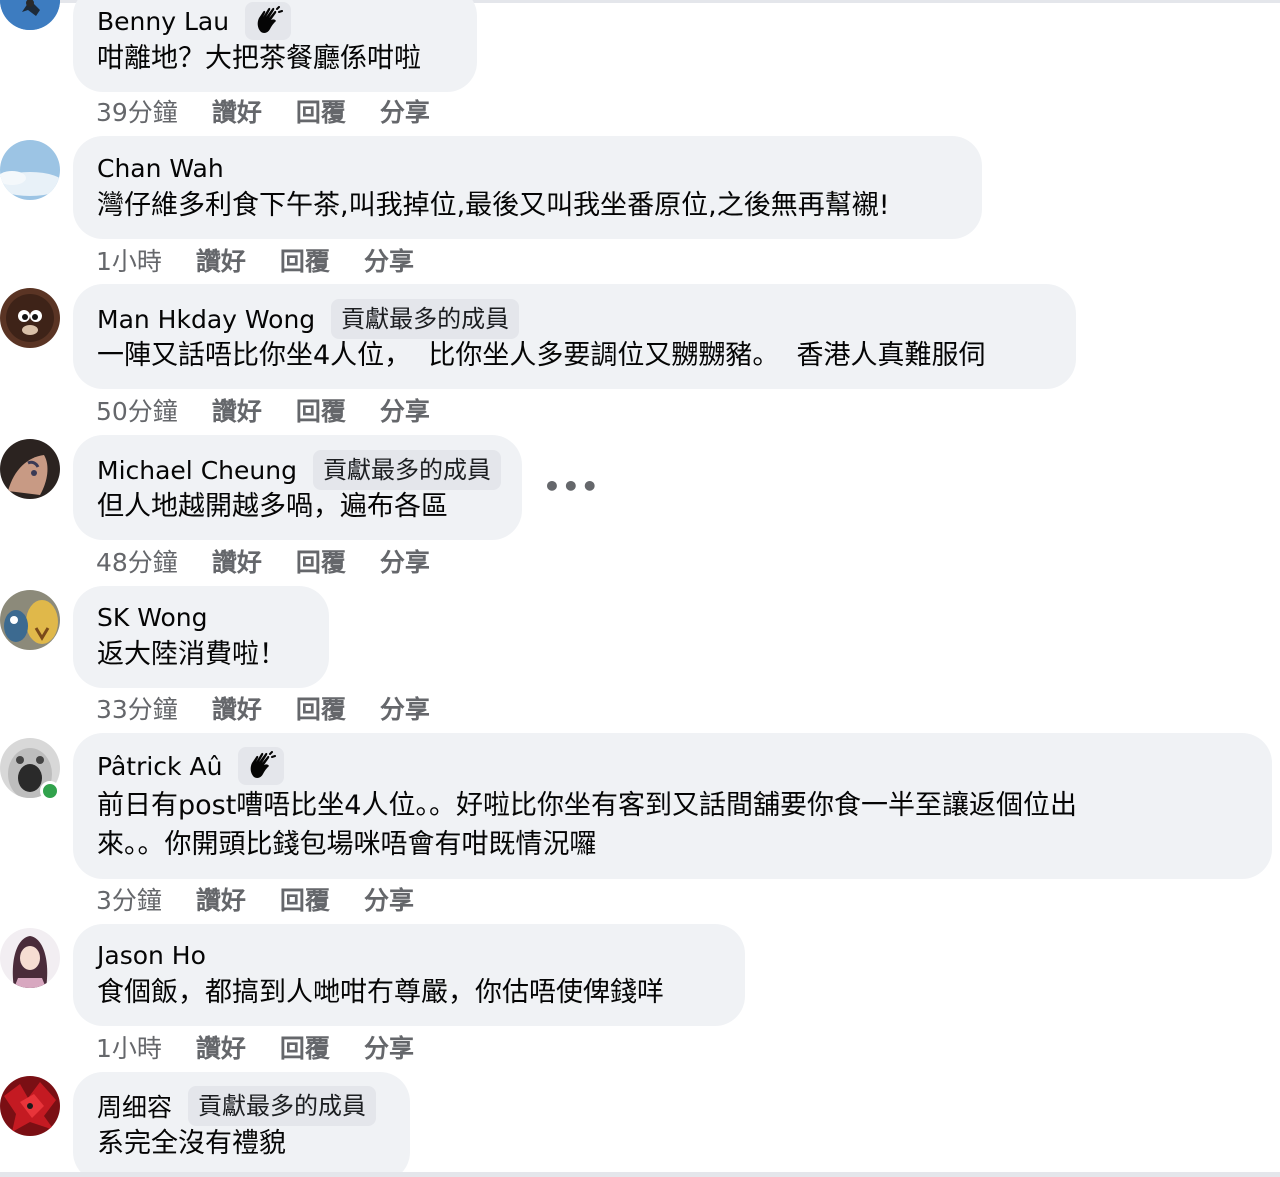 Image resolution: width=1280 pixels, height=1177 pixels. I want to click on comment-text: 食個飯，都搞到人哋咁冇尊嚴，你估唔使俾錢咩, so click(380, 992).